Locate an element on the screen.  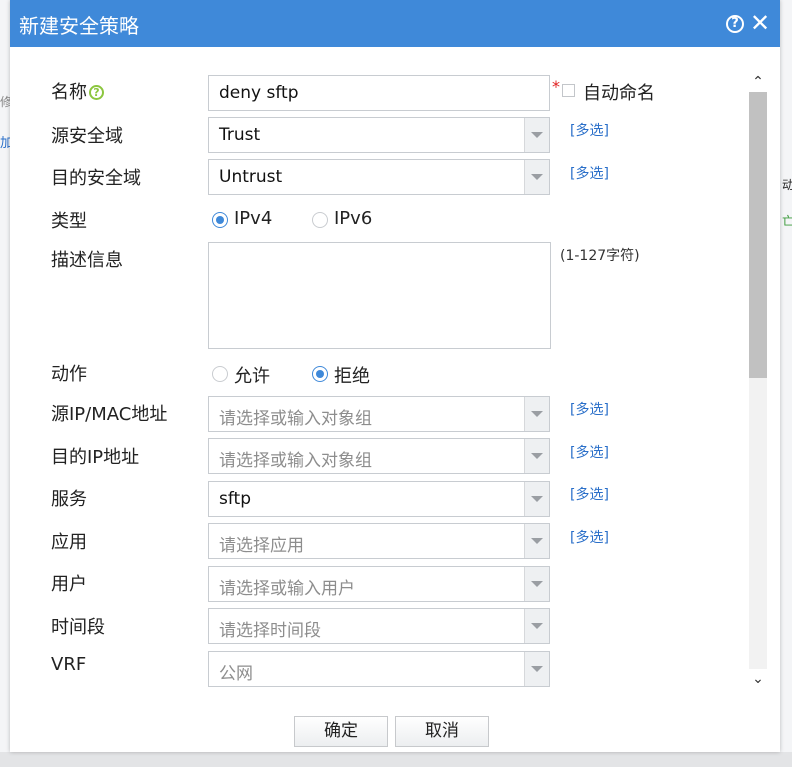
application-multi-select-link: [多选] is located at coordinates (589, 537).